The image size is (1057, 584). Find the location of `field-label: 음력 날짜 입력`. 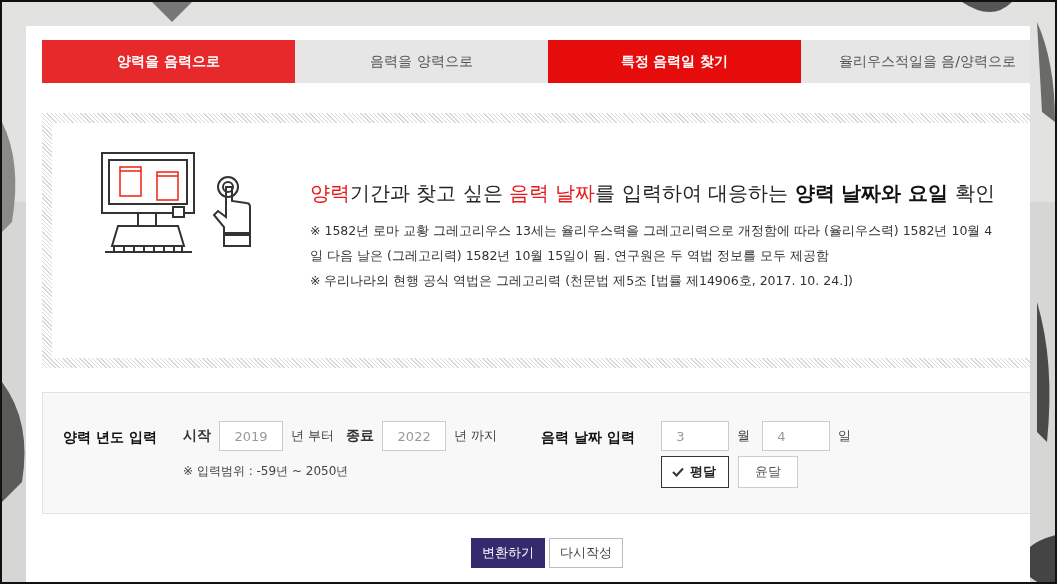

field-label: 음력 날짜 입력 is located at coordinates (589, 437).